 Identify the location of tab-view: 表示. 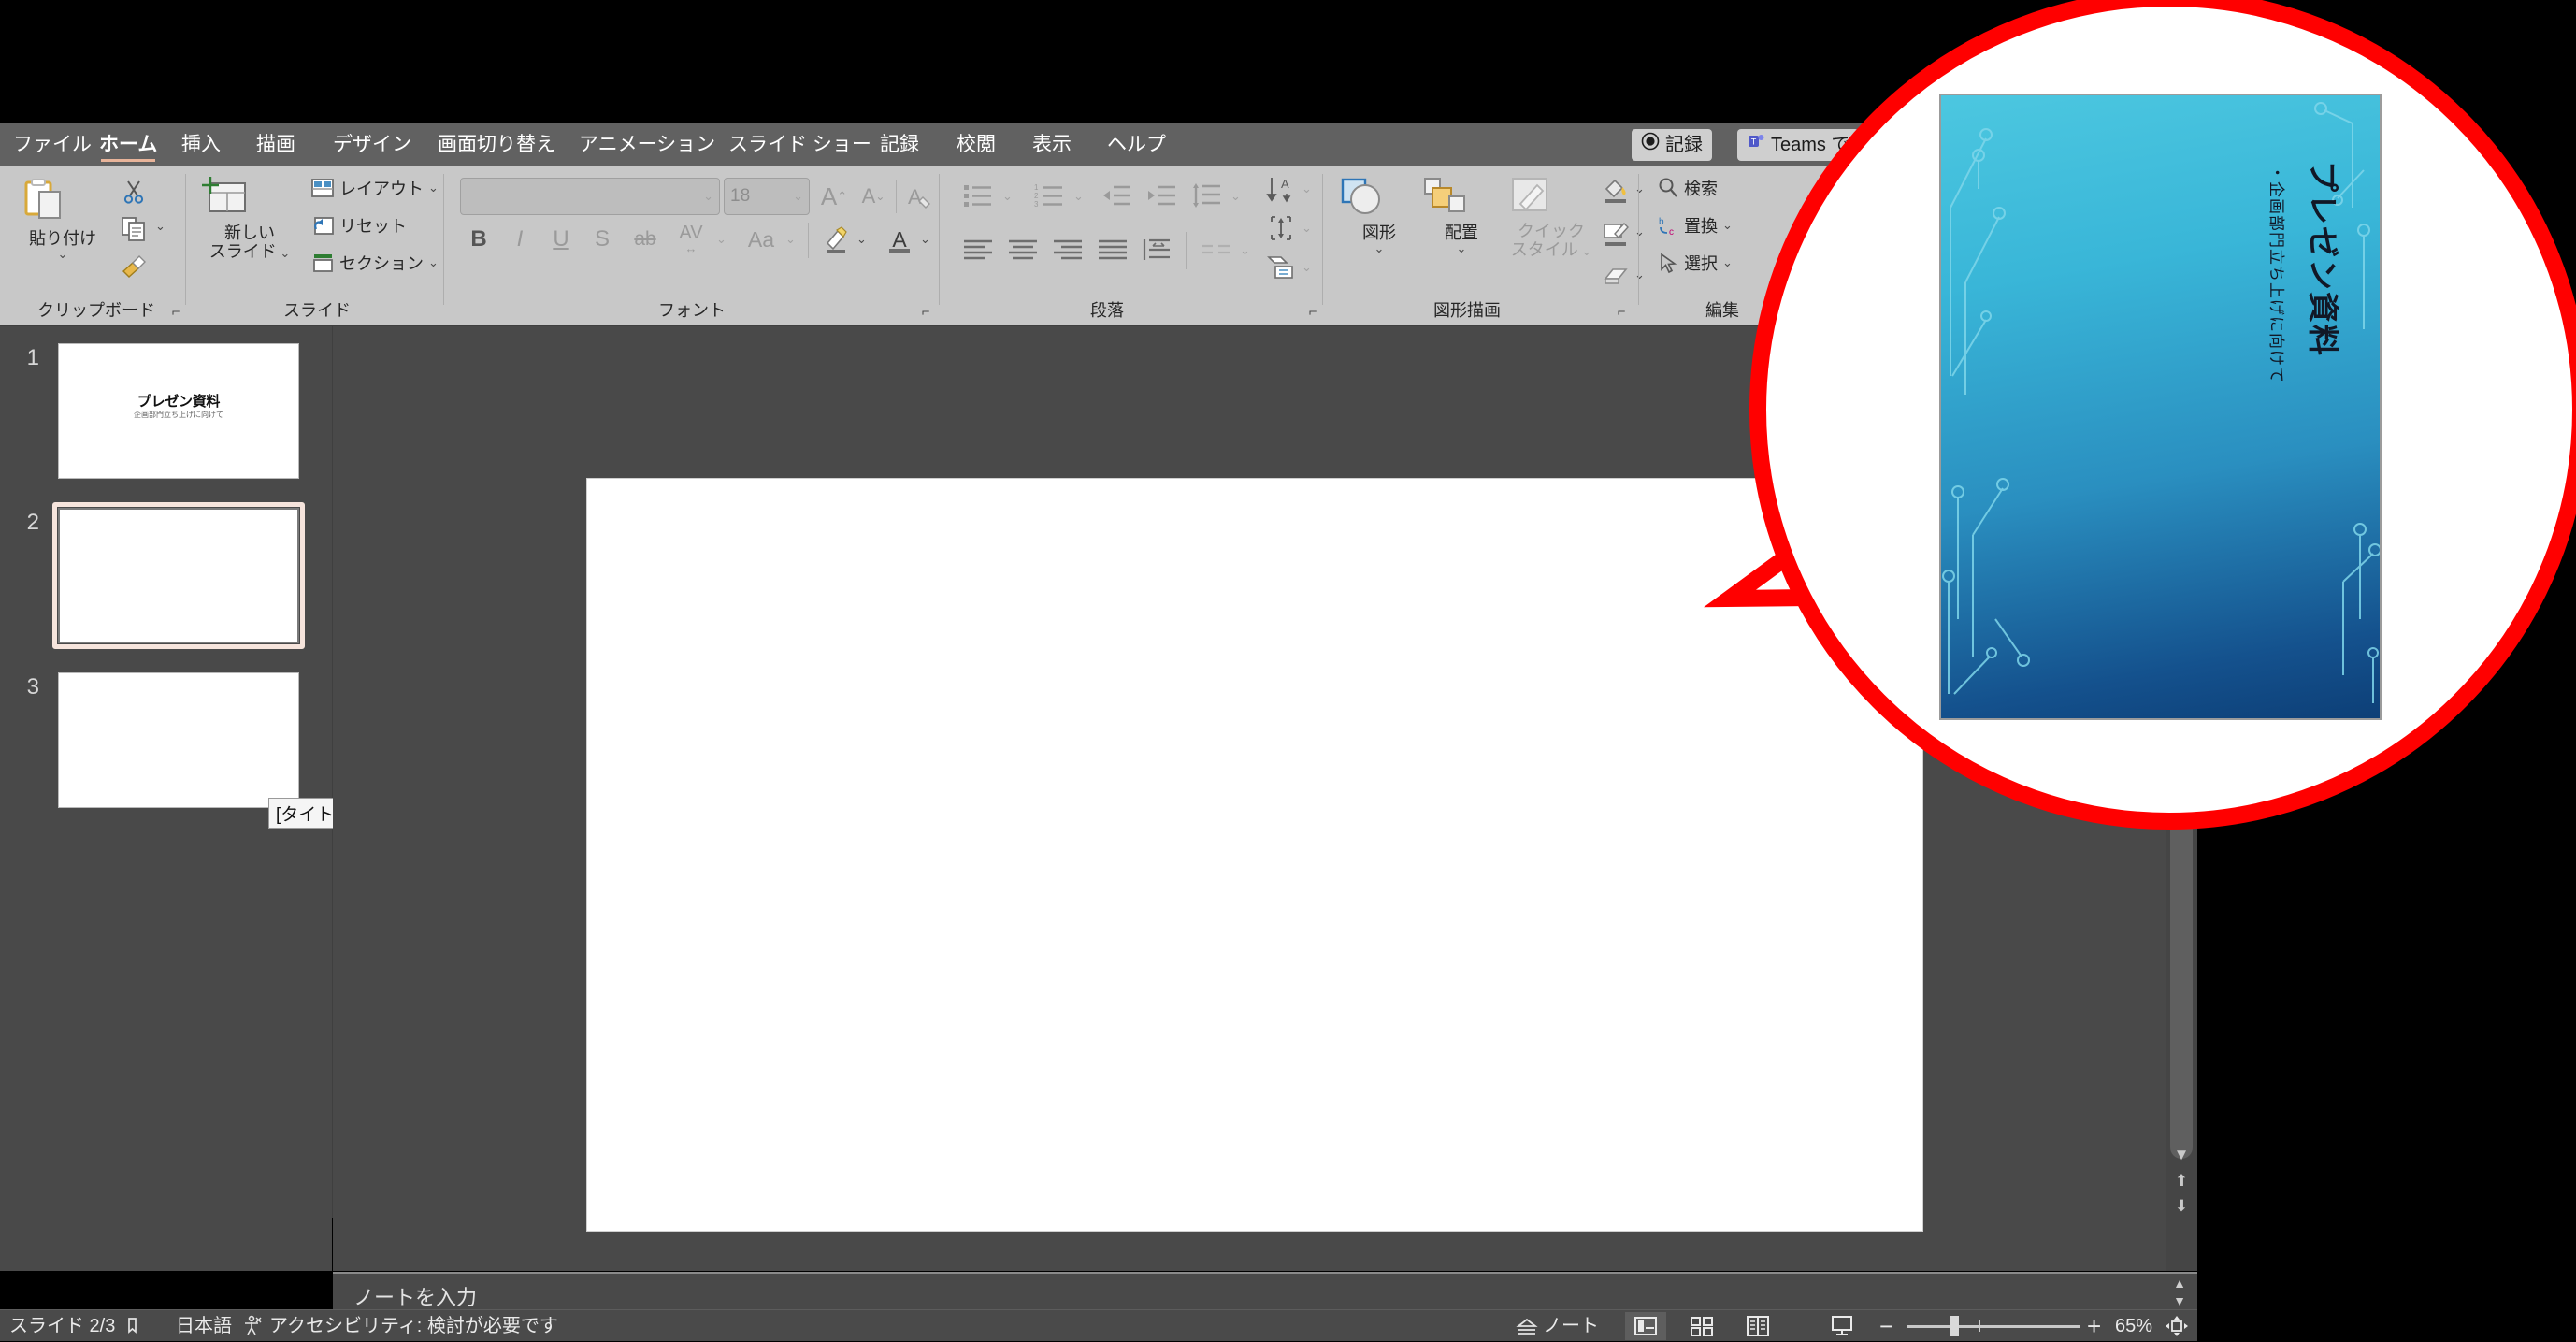
(1052, 145).